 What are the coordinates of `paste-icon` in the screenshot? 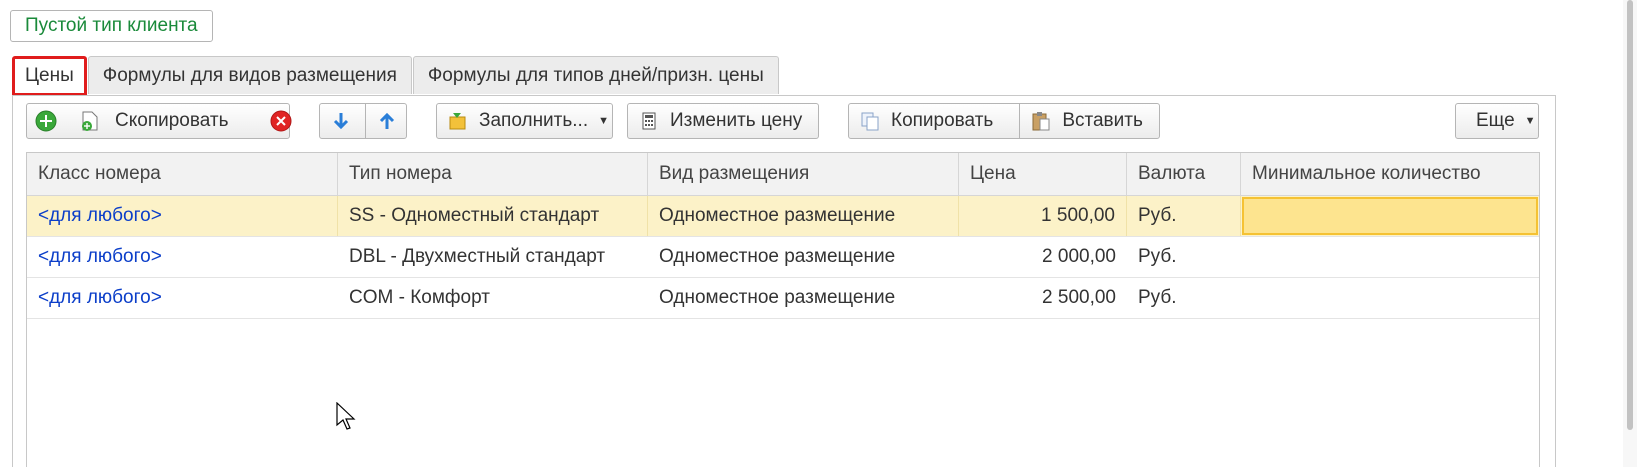 It's located at (1041, 121).